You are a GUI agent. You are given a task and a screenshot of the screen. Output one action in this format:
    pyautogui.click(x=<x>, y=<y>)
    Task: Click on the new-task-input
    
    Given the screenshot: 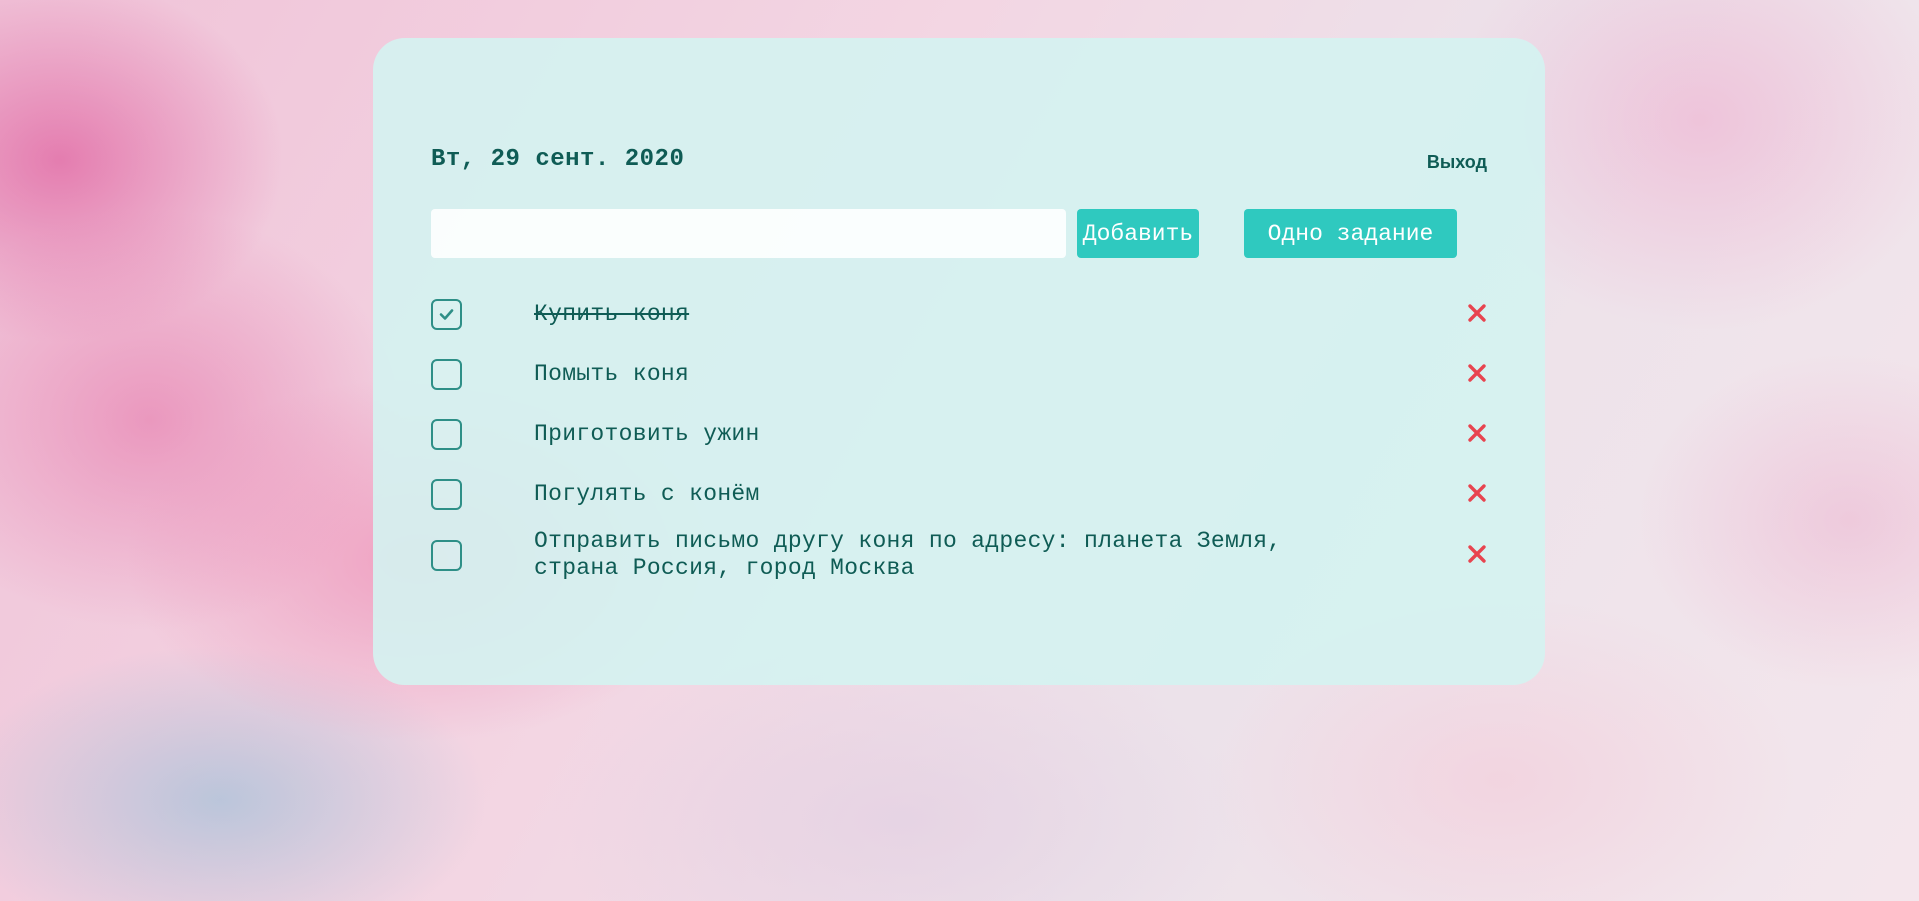 What is the action you would take?
    pyautogui.click(x=748, y=233)
    